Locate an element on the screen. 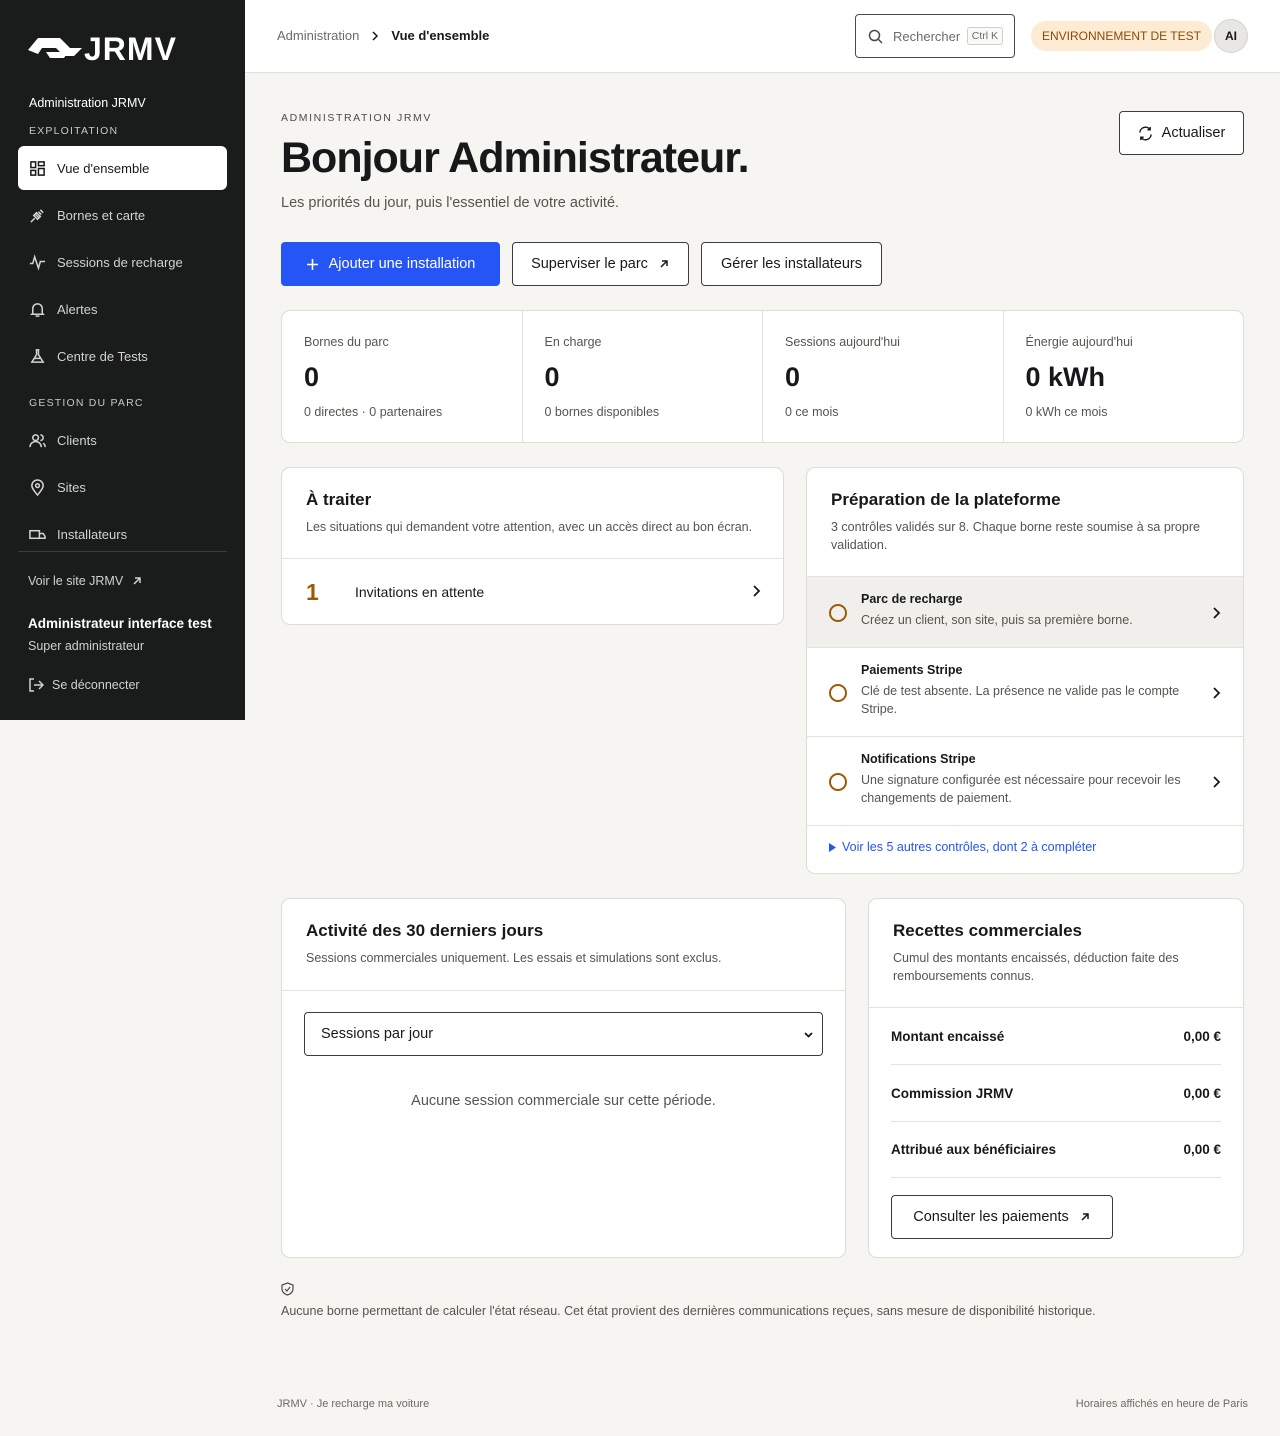 The width and height of the screenshot is (1280, 1436). add-installation-button: Ajouter une installation is located at coordinates (390, 264).